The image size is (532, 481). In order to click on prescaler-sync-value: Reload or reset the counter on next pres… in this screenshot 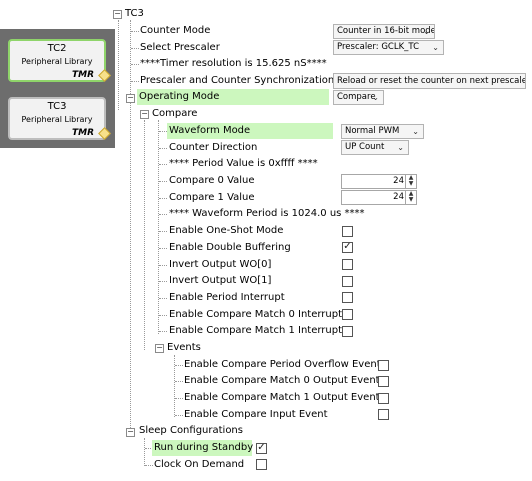, I will do `click(431, 81)`.